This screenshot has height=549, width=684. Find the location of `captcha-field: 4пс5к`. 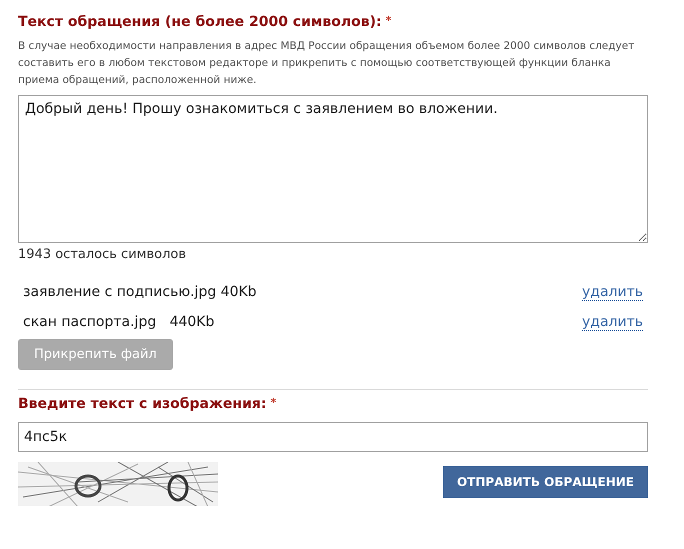

captcha-field: 4пс5к is located at coordinates (333, 437).